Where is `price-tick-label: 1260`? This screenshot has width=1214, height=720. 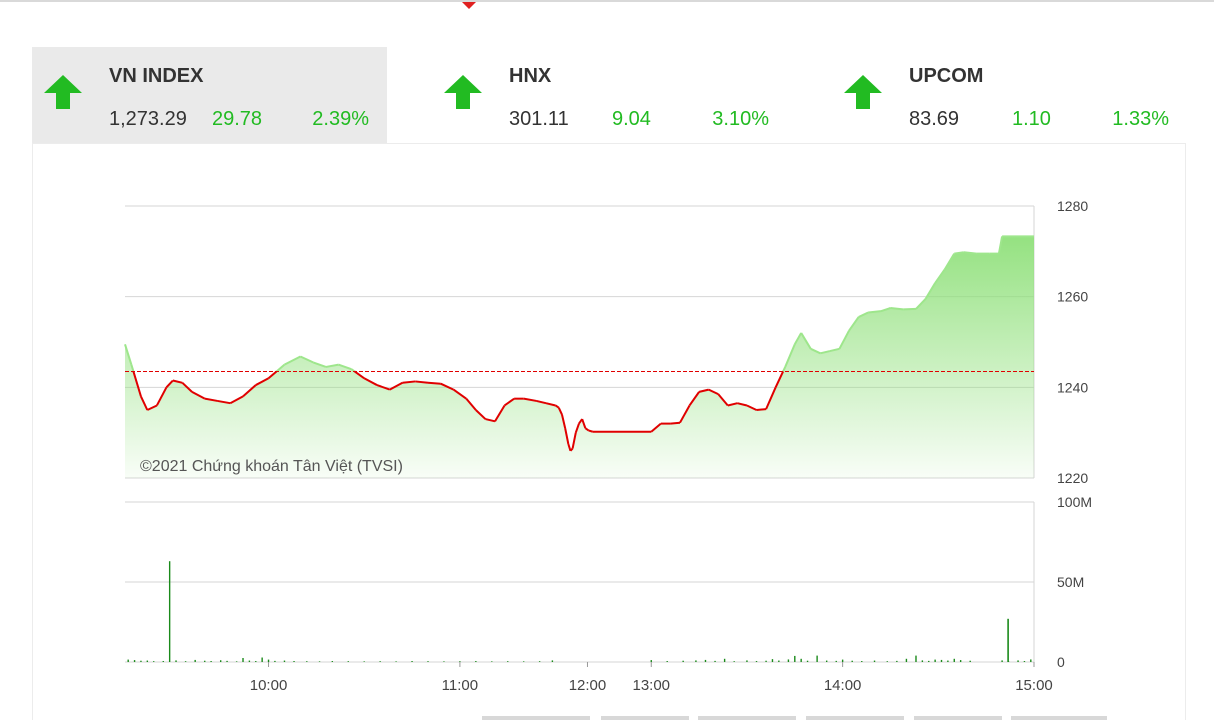 price-tick-label: 1260 is located at coordinates (1072, 297).